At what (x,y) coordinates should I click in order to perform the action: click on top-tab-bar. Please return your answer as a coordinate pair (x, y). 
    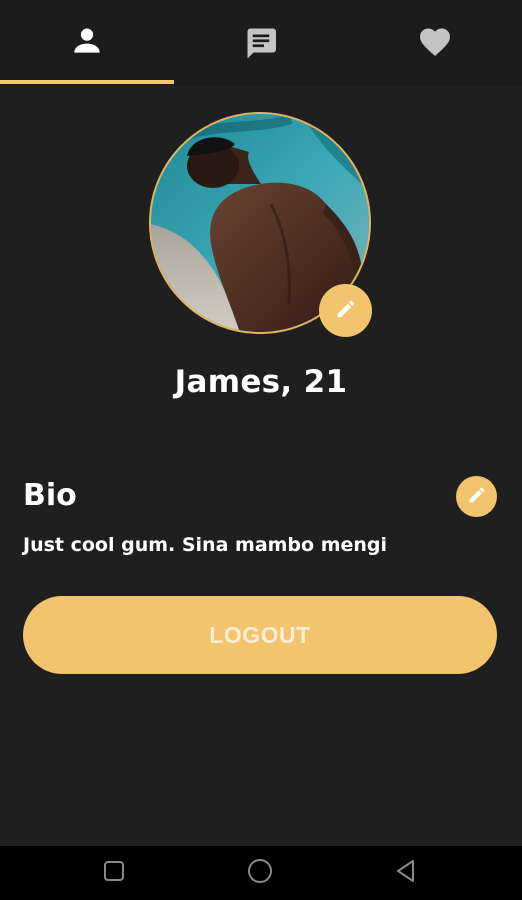
    Looking at the image, I should click on (261, 43).